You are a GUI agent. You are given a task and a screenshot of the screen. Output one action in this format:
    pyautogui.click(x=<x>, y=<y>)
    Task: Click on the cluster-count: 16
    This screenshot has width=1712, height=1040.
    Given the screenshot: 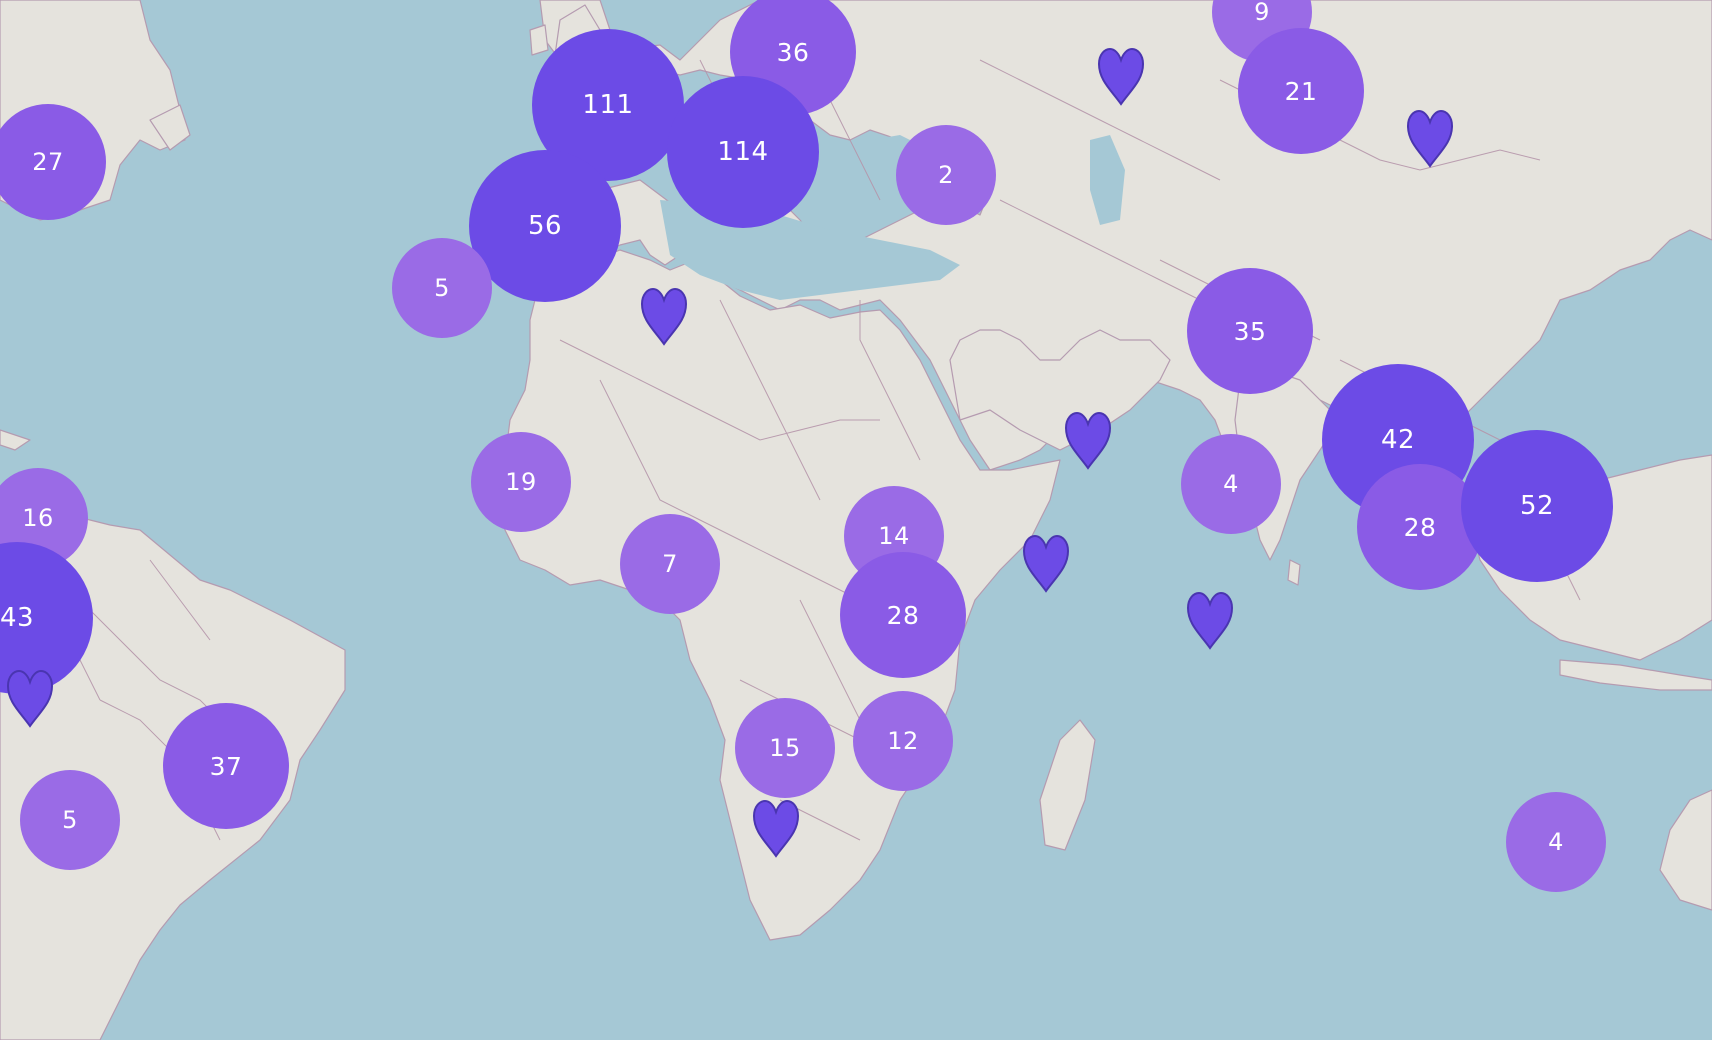 What is the action you would take?
    pyautogui.click(x=38, y=518)
    